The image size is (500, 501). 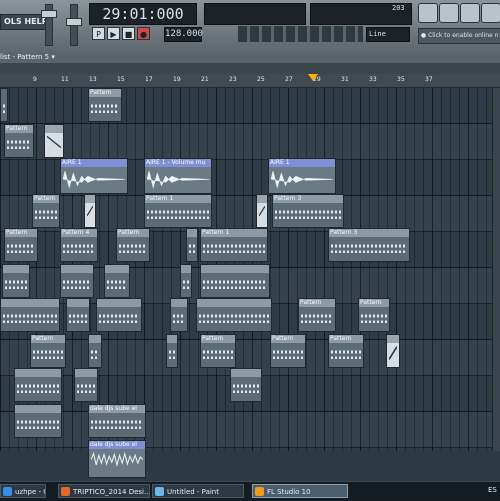 What do you see at coordinates (23, 491) in the screenshot?
I see `taskbar-item: uzhpe - G` at bounding box center [23, 491].